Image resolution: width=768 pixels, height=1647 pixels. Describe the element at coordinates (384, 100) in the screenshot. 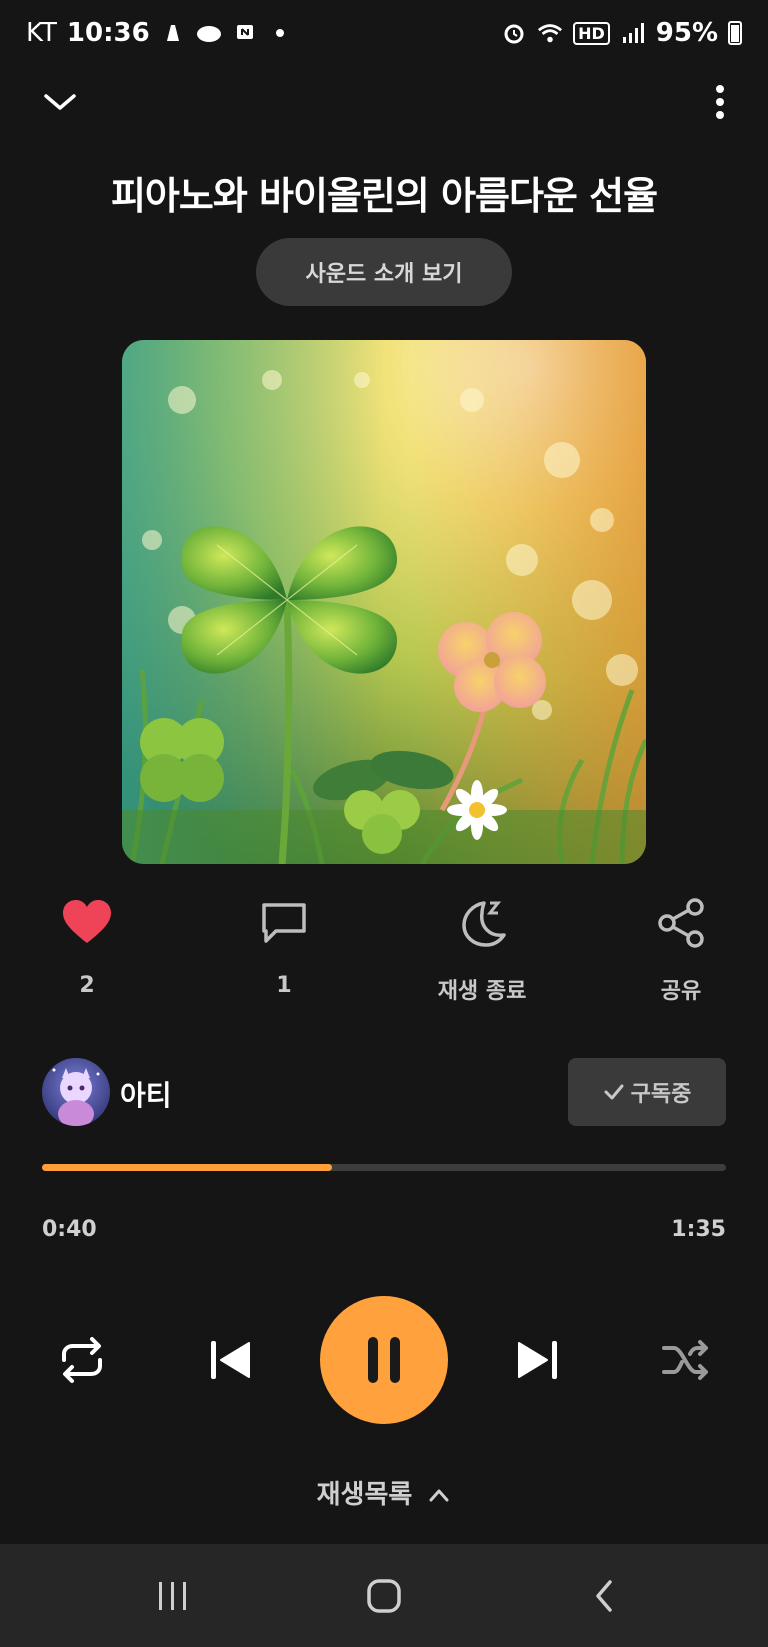

I see `player-top-bar` at that location.